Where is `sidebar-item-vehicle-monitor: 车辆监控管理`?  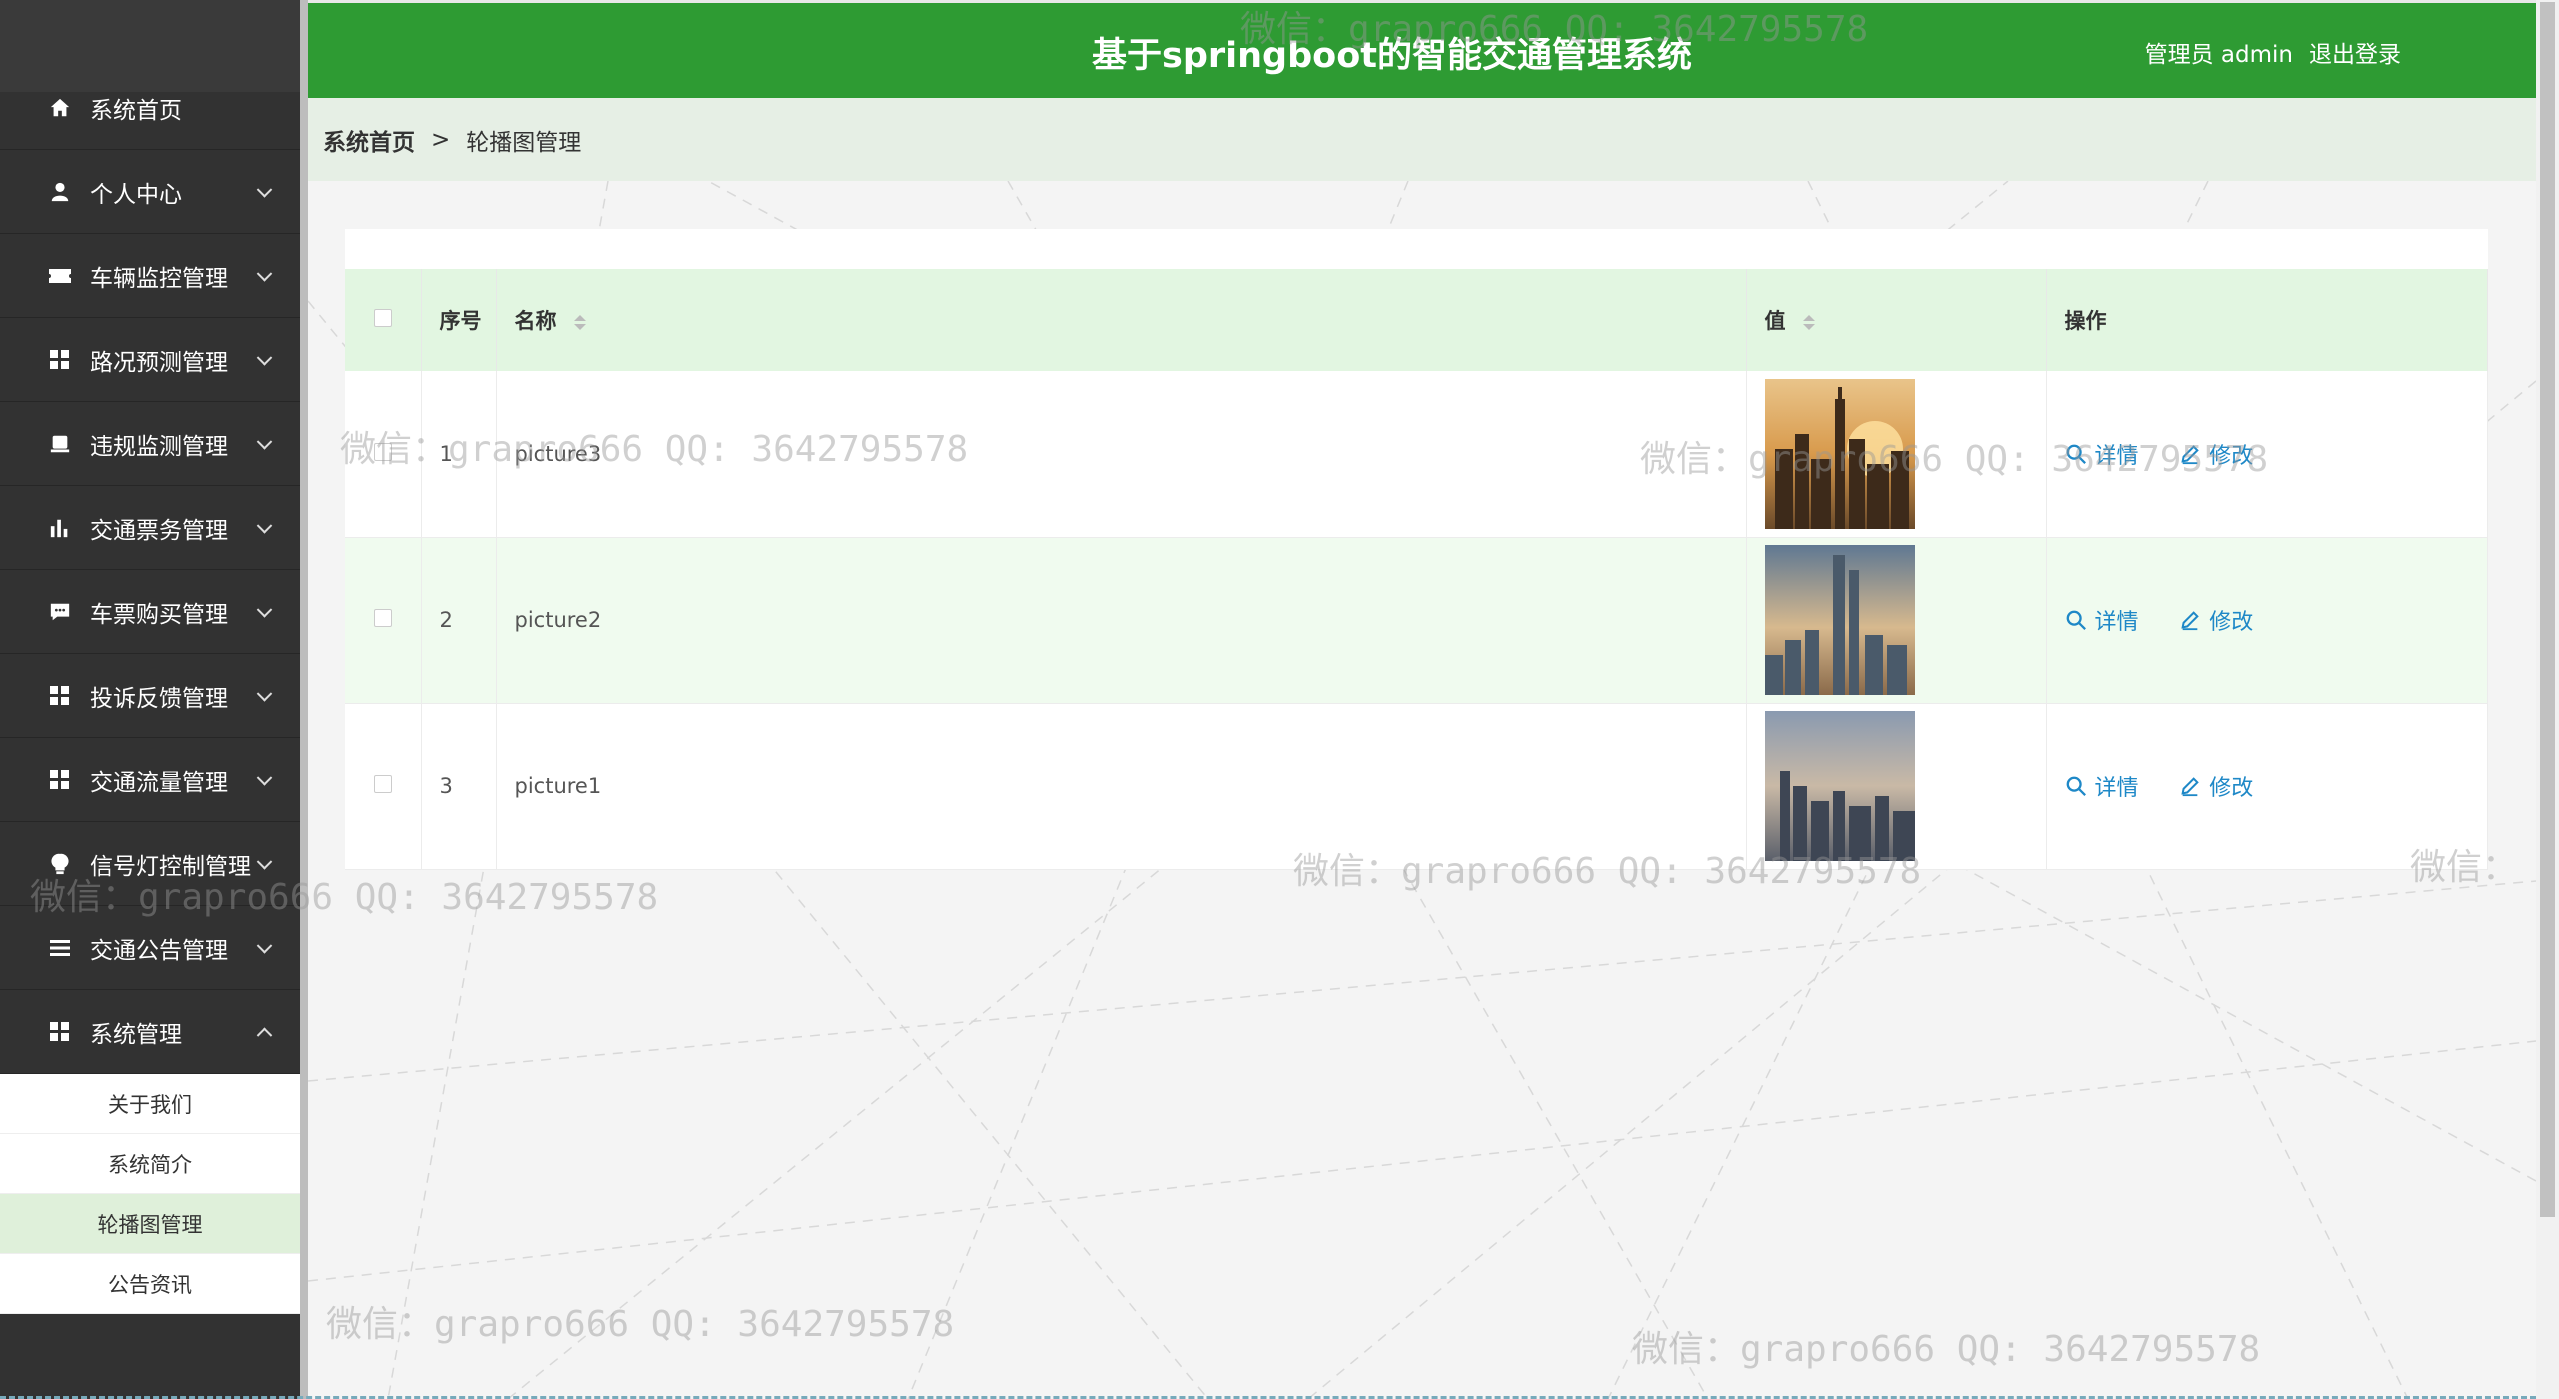 sidebar-item-vehicle-monitor: 车辆监控管理 is located at coordinates (150, 276).